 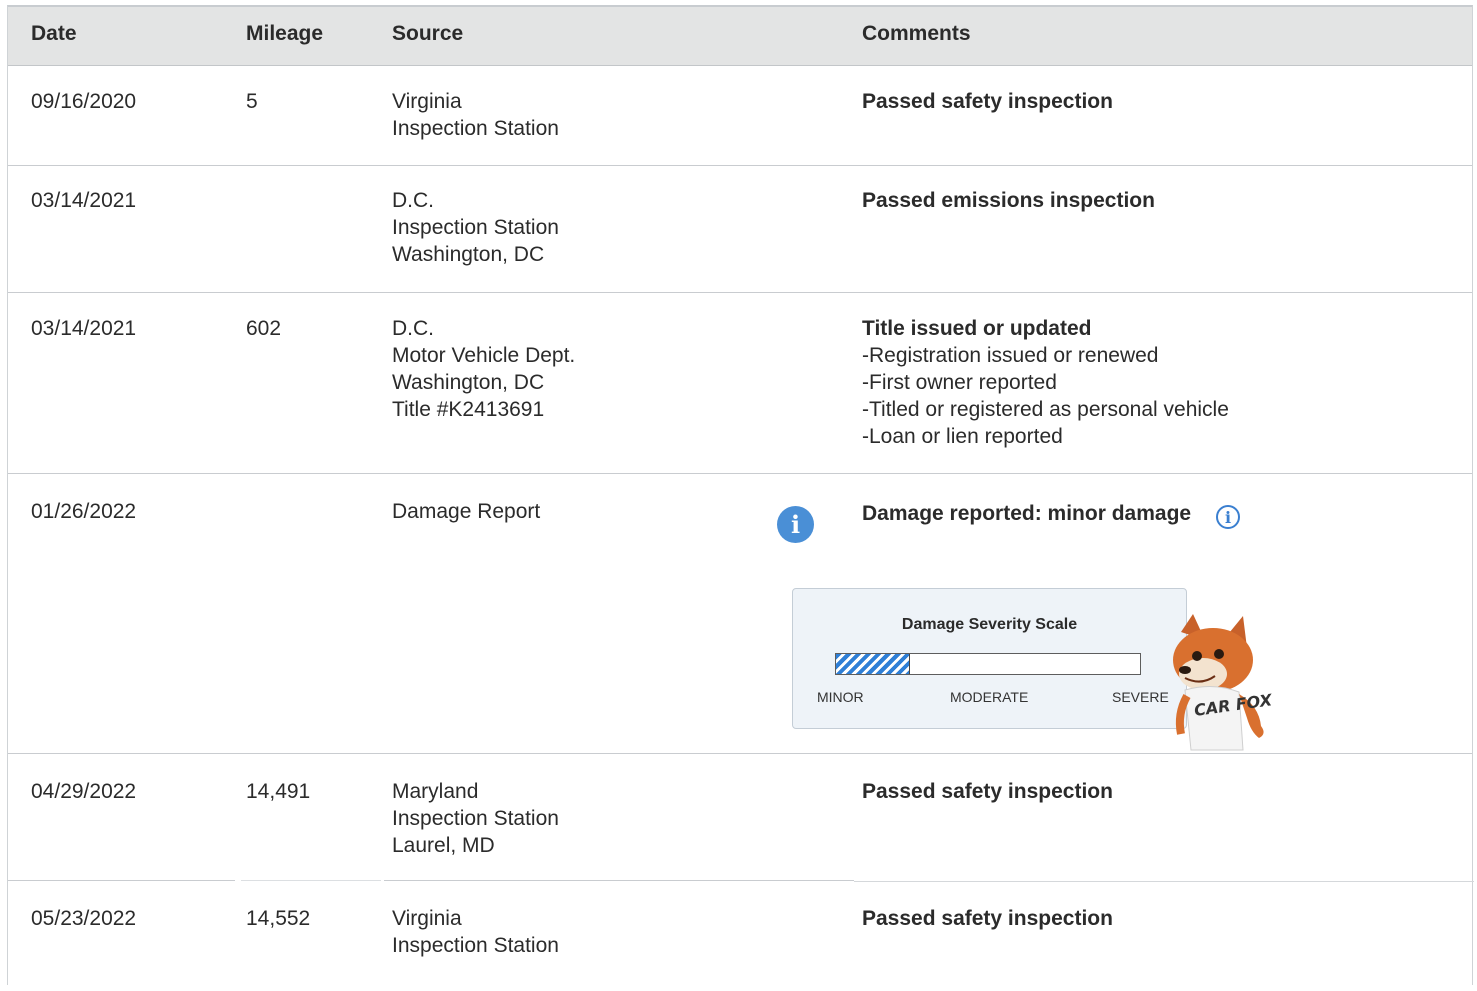 I want to click on row-mileage: 5, so click(x=252, y=101).